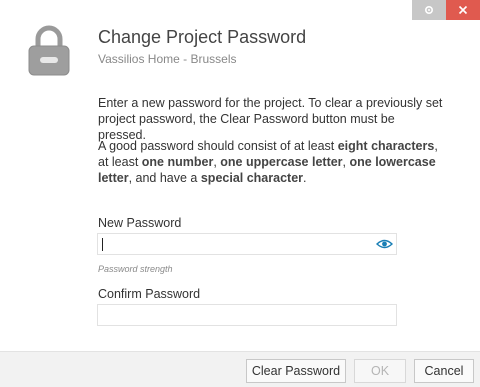 The width and height of the screenshot is (480, 387). Describe the element at coordinates (380, 371) in the screenshot. I see `ok-button: OK` at that location.